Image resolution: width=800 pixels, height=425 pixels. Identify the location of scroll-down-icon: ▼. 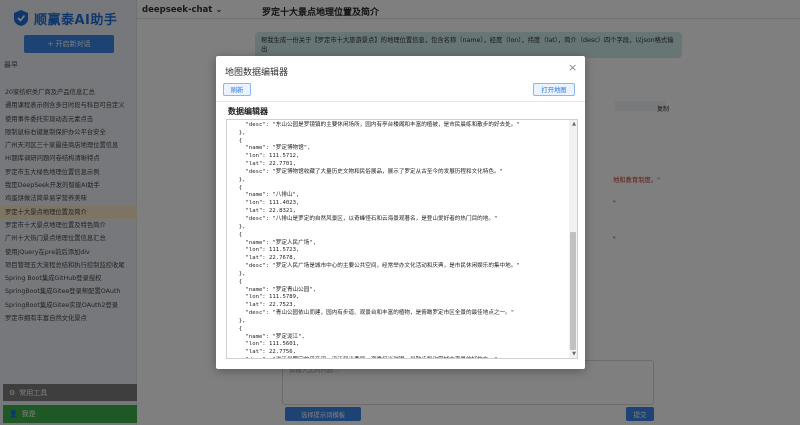
(574, 354).